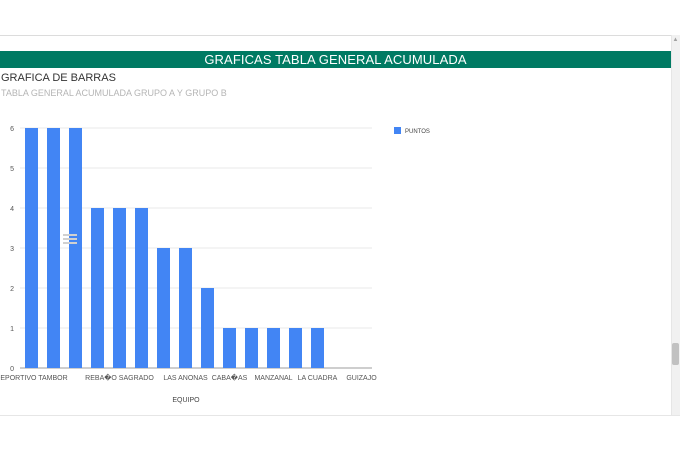 The image size is (680, 454). Describe the element at coordinates (58, 78) in the screenshot. I see `chart-title: GRAFICA DE BARRAS` at that location.